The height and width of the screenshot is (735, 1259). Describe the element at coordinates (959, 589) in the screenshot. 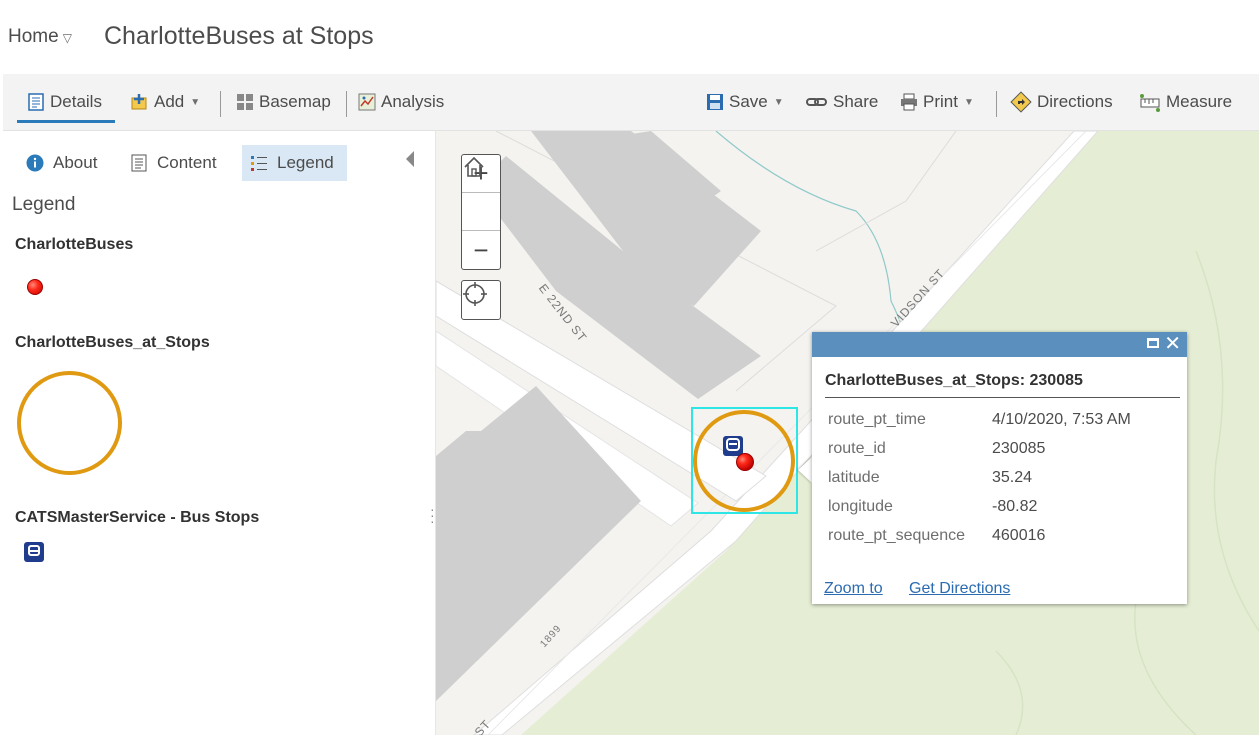

I see `get-directions-link: Get Directions` at that location.